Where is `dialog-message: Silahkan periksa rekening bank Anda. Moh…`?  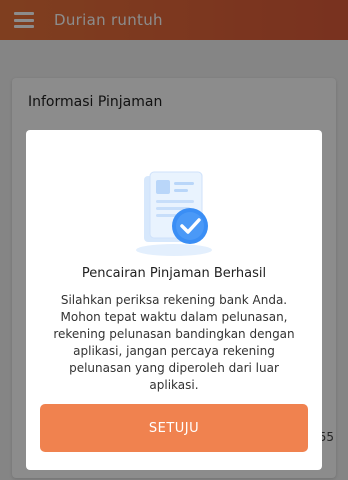 dialog-message: Silahkan periksa rekening bank Anda. Moh… is located at coordinates (174, 342).